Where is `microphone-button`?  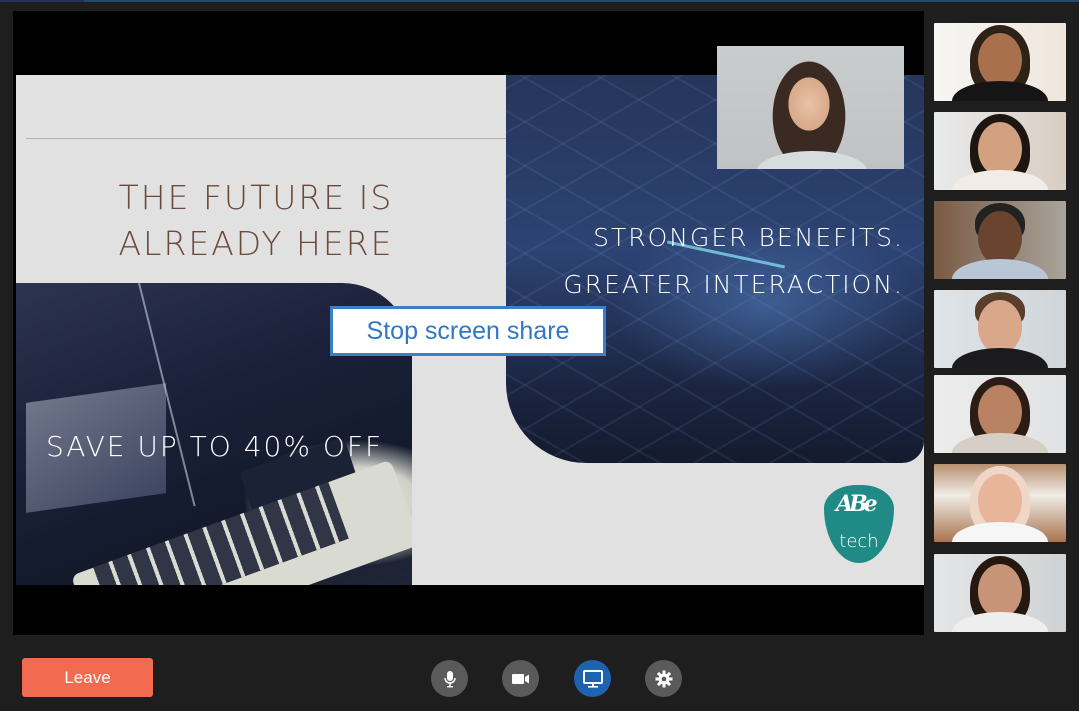 microphone-button is located at coordinates (449, 678).